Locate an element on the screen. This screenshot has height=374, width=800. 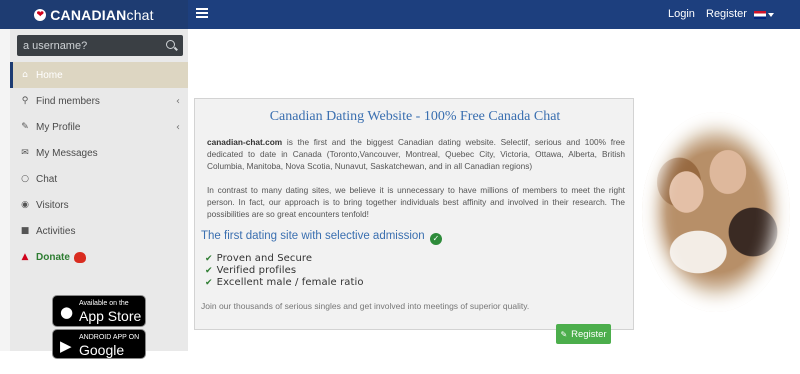
feature-item: ✔ Verified profiles is located at coordinates (250, 270).